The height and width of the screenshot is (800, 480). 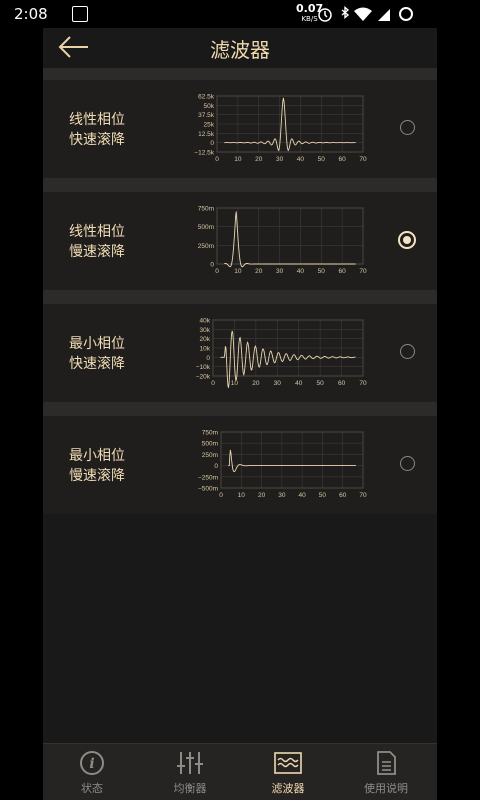 I want to click on y-tick-label: 12.5k, so click(x=206, y=134).